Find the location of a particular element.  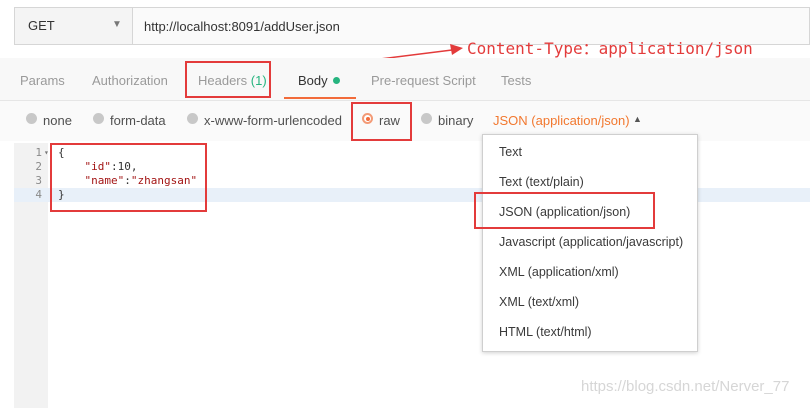

tab-body-label: Body is located at coordinates (313, 80).